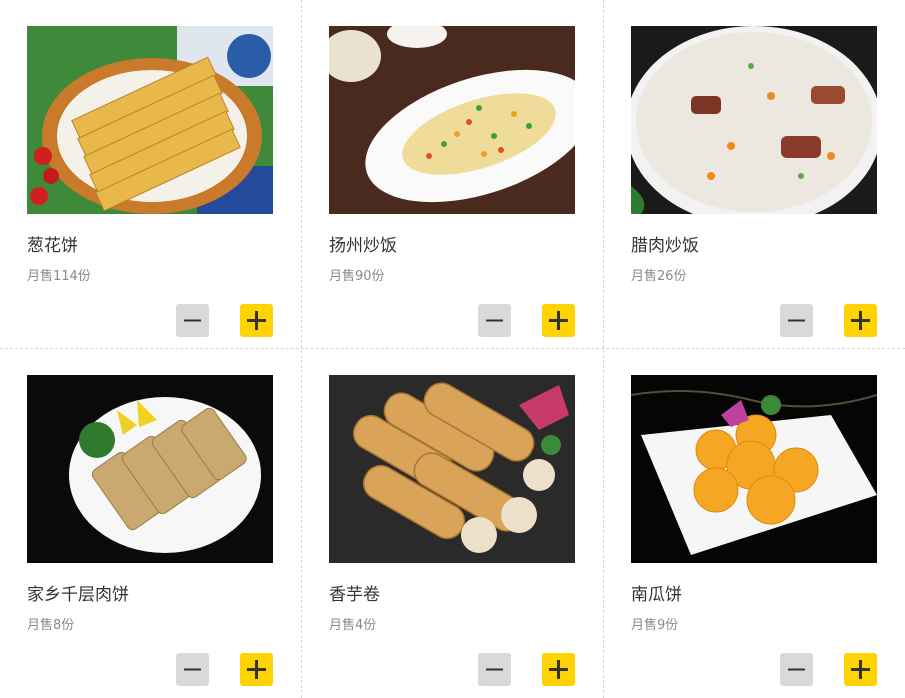 The image size is (905, 698). I want to click on cured-pork-fried-rice-photo, so click(754, 120).